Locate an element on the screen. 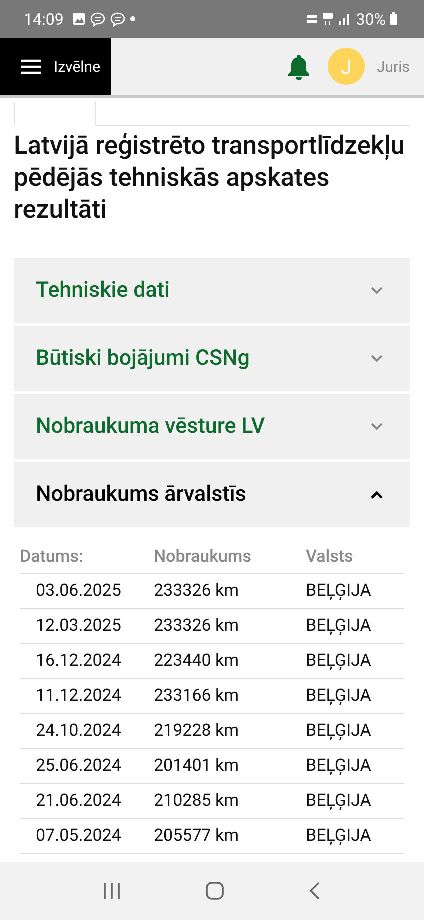 The image size is (424, 920). bell-icon is located at coordinates (299, 66).